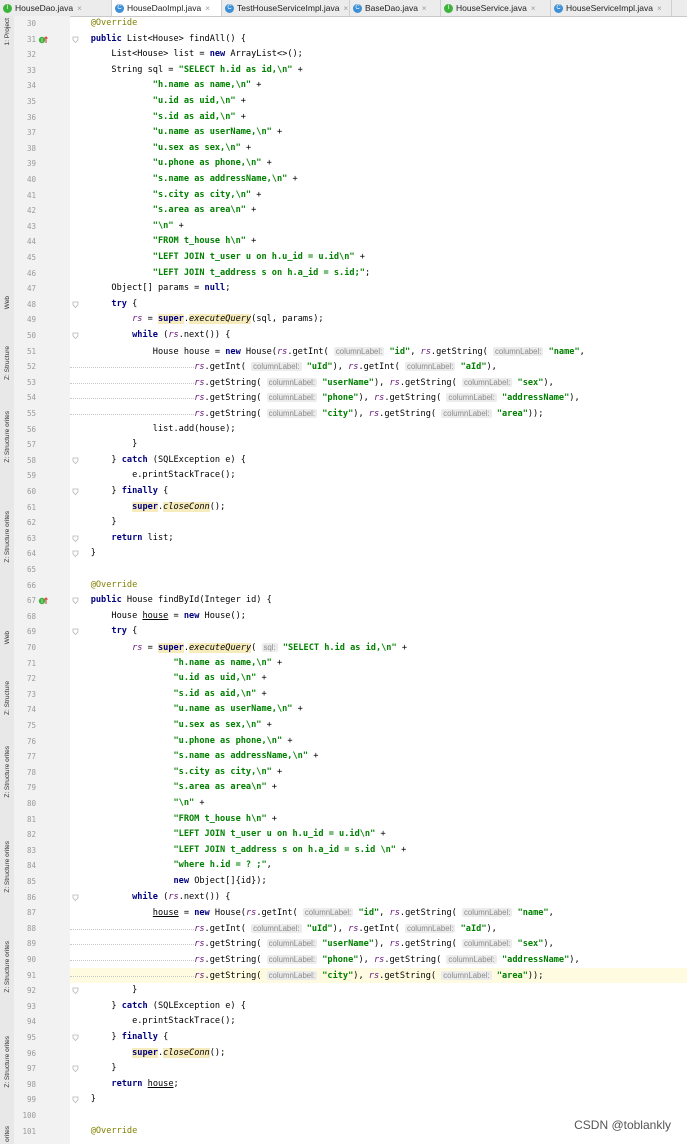 This screenshot has height=1144, width=687. Describe the element at coordinates (378, 773) in the screenshot. I see `code-line: "s.city as city,\n" +` at that location.